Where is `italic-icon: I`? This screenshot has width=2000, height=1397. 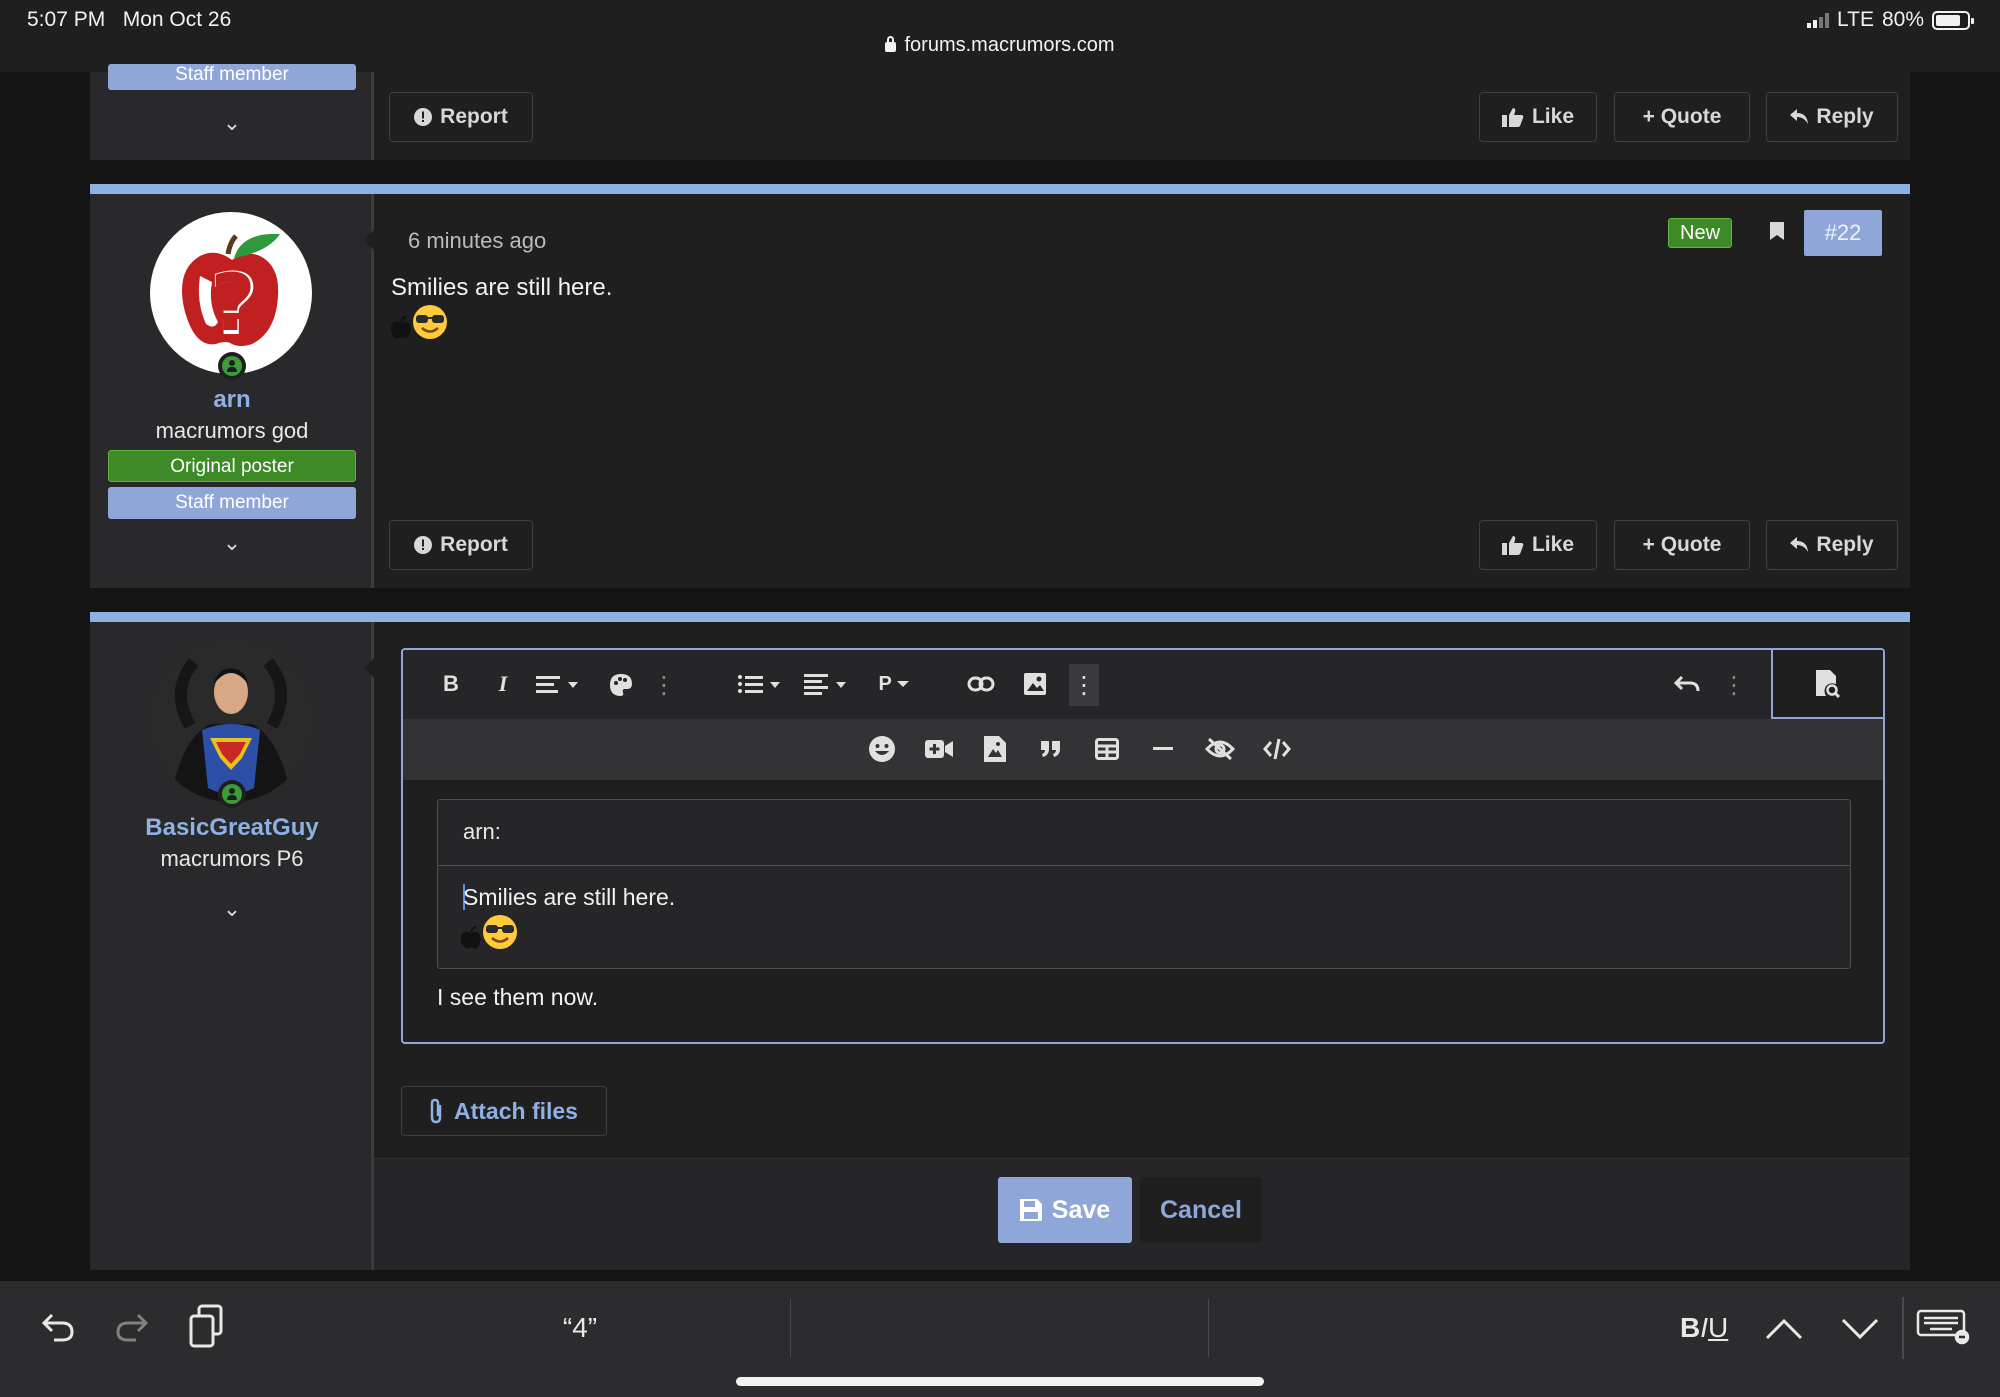
italic-icon: I is located at coordinates (503, 683).